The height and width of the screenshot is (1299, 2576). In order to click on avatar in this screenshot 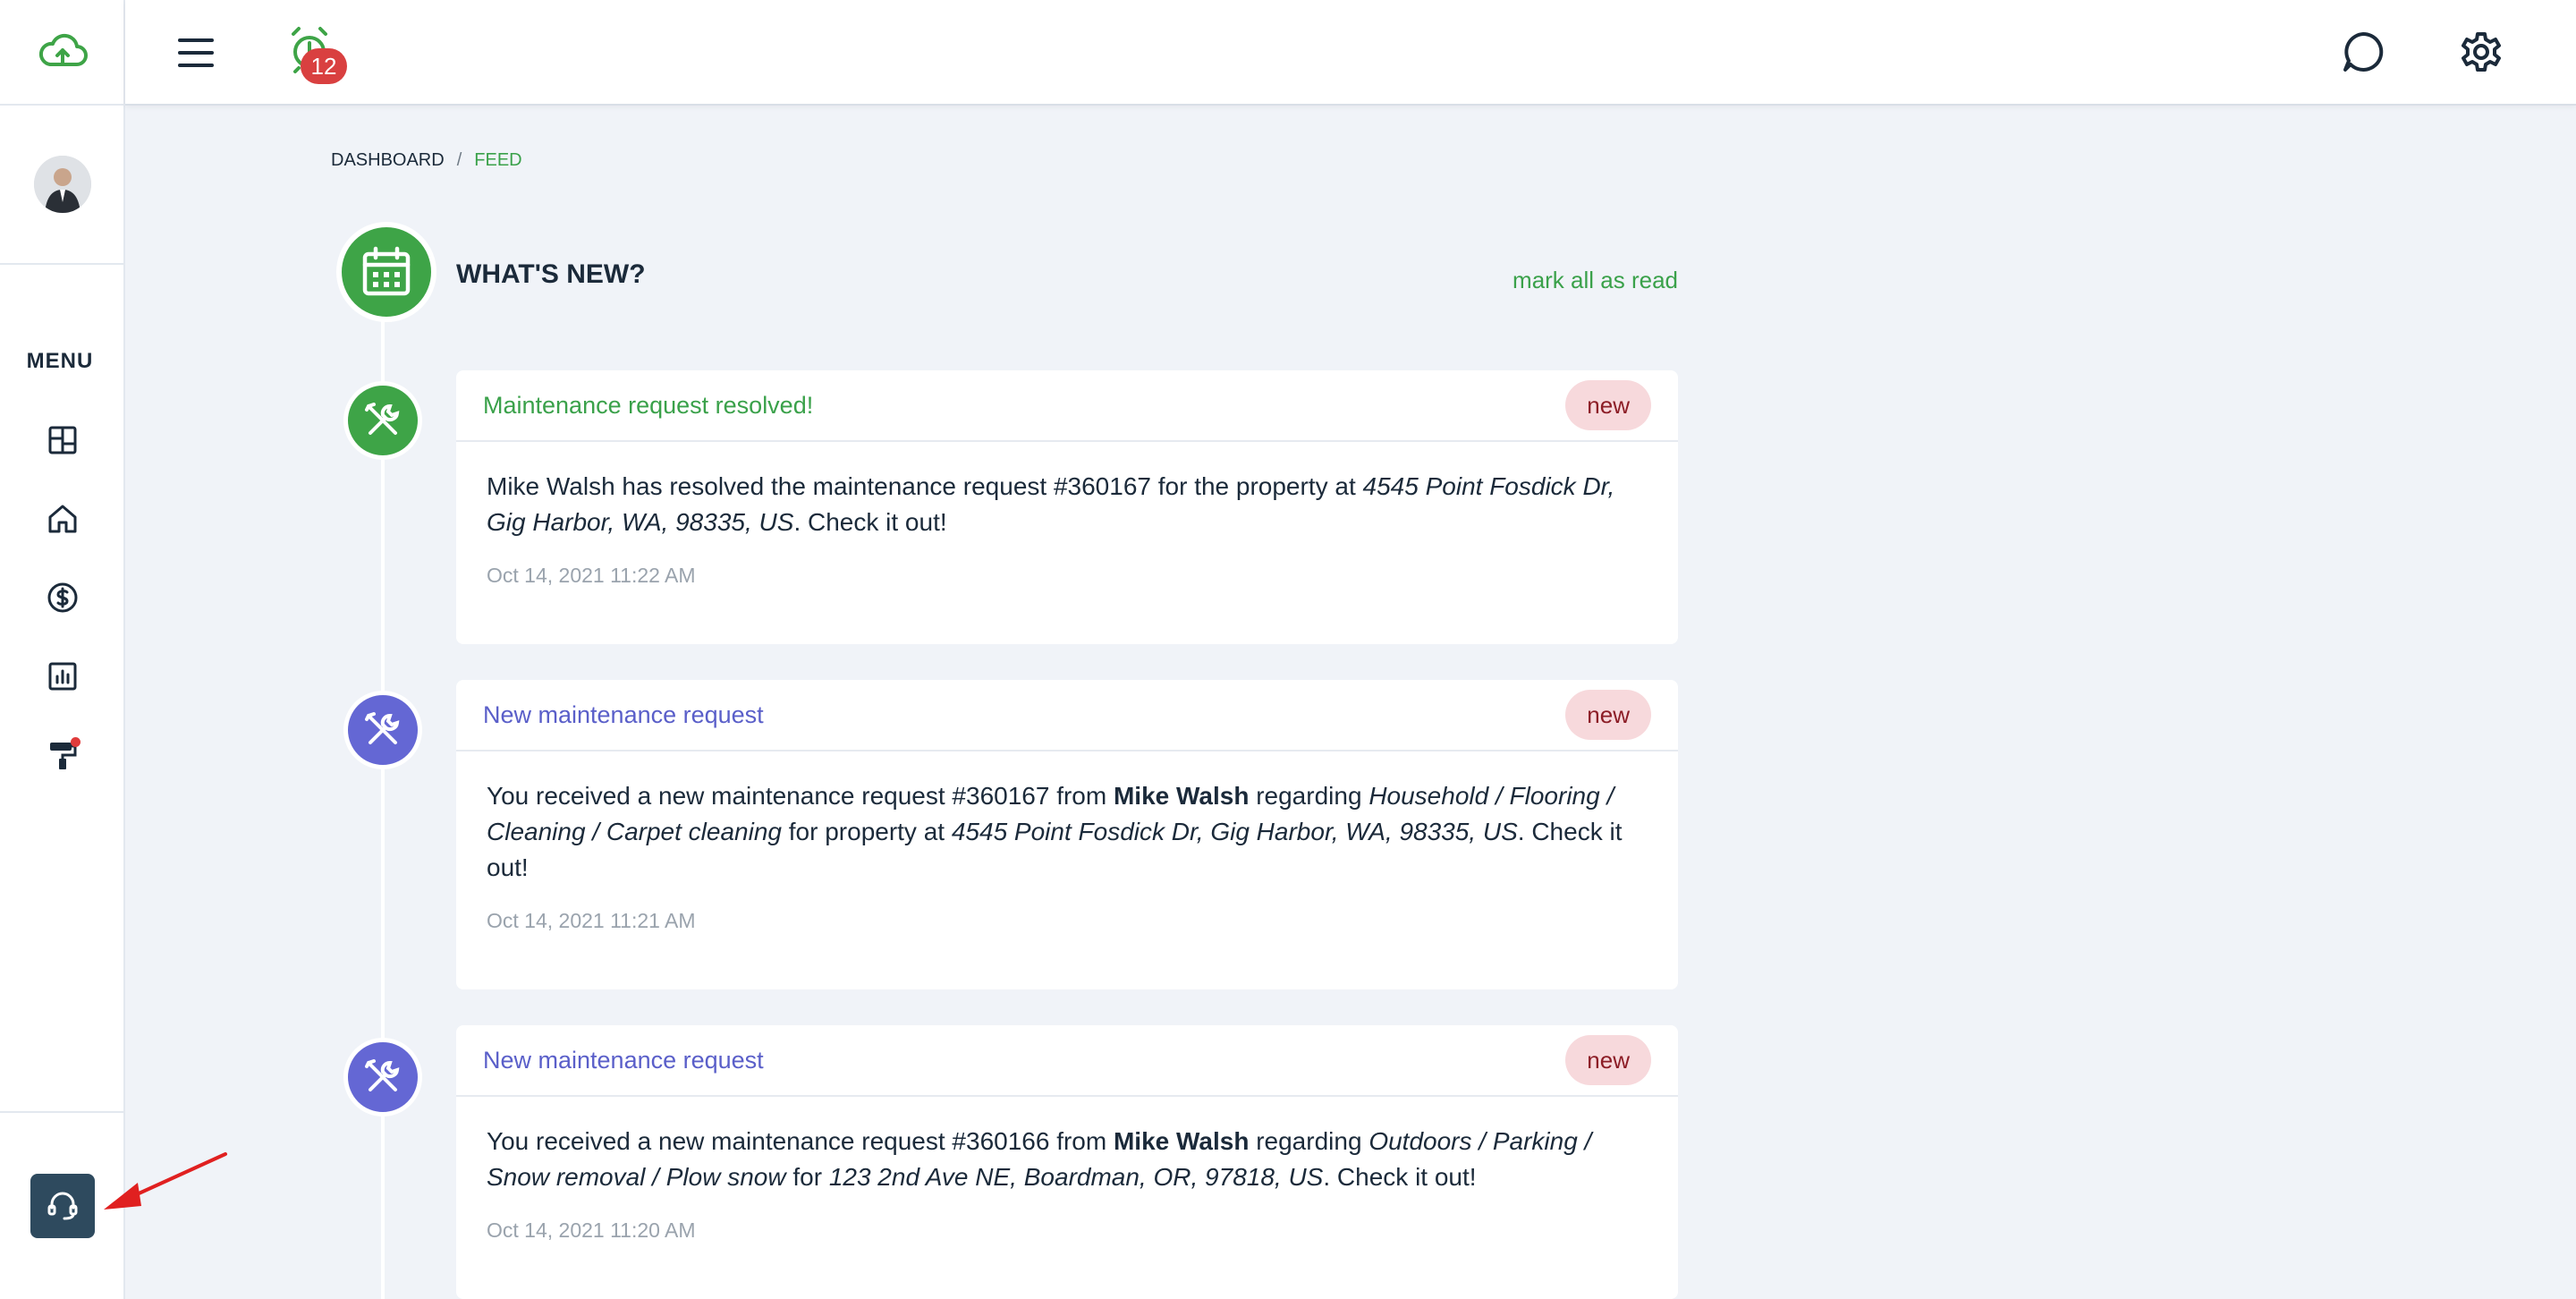, I will do `click(62, 184)`.